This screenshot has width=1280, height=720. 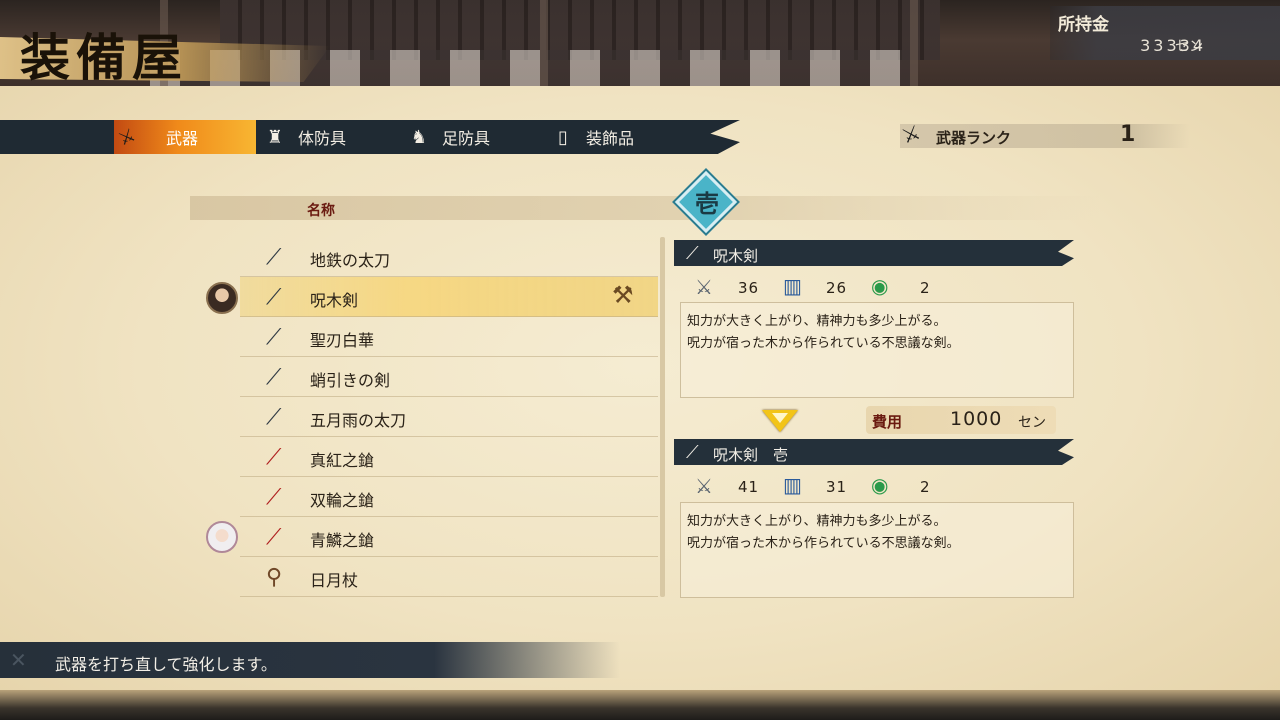 I want to click on tab-accessory: ▯ 装飾品, so click(x=615, y=137).